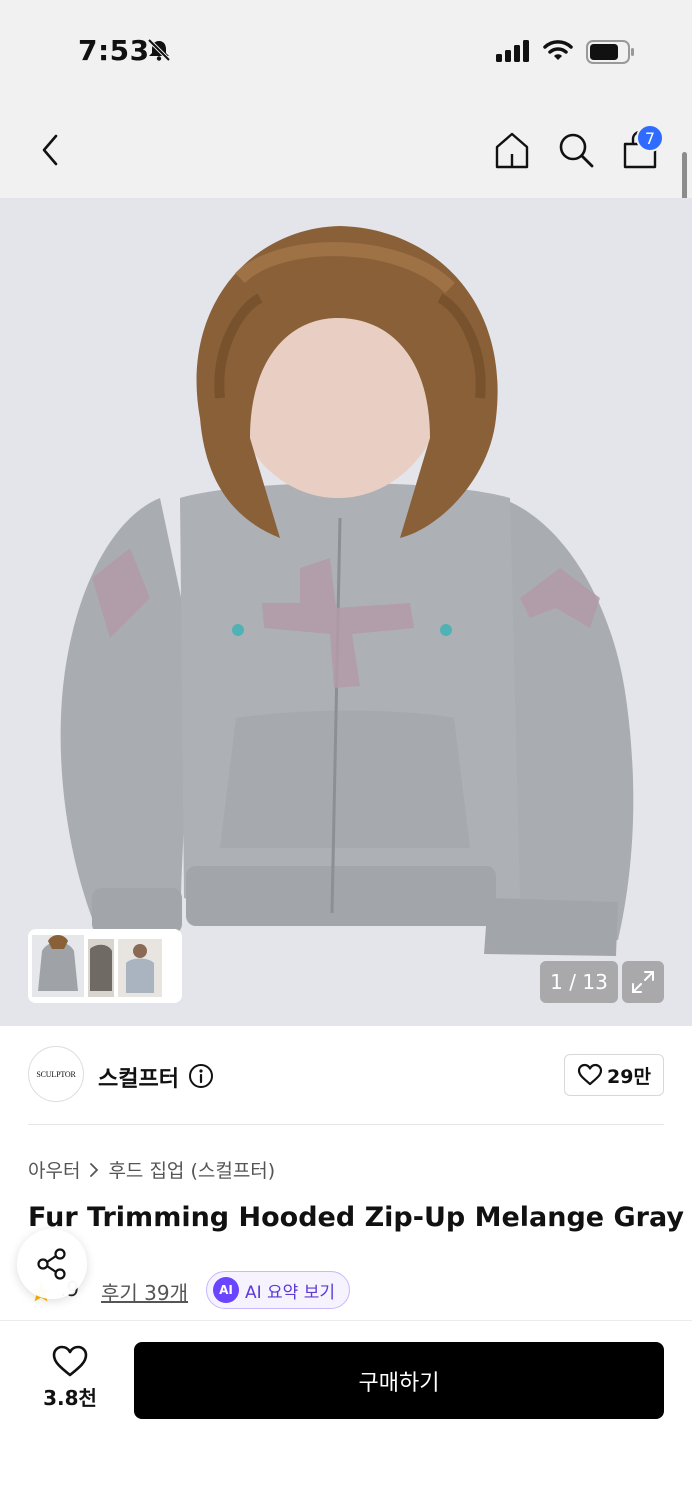 The height and width of the screenshot is (1500, 692). I want to click on search-icon, so click(576, 150).